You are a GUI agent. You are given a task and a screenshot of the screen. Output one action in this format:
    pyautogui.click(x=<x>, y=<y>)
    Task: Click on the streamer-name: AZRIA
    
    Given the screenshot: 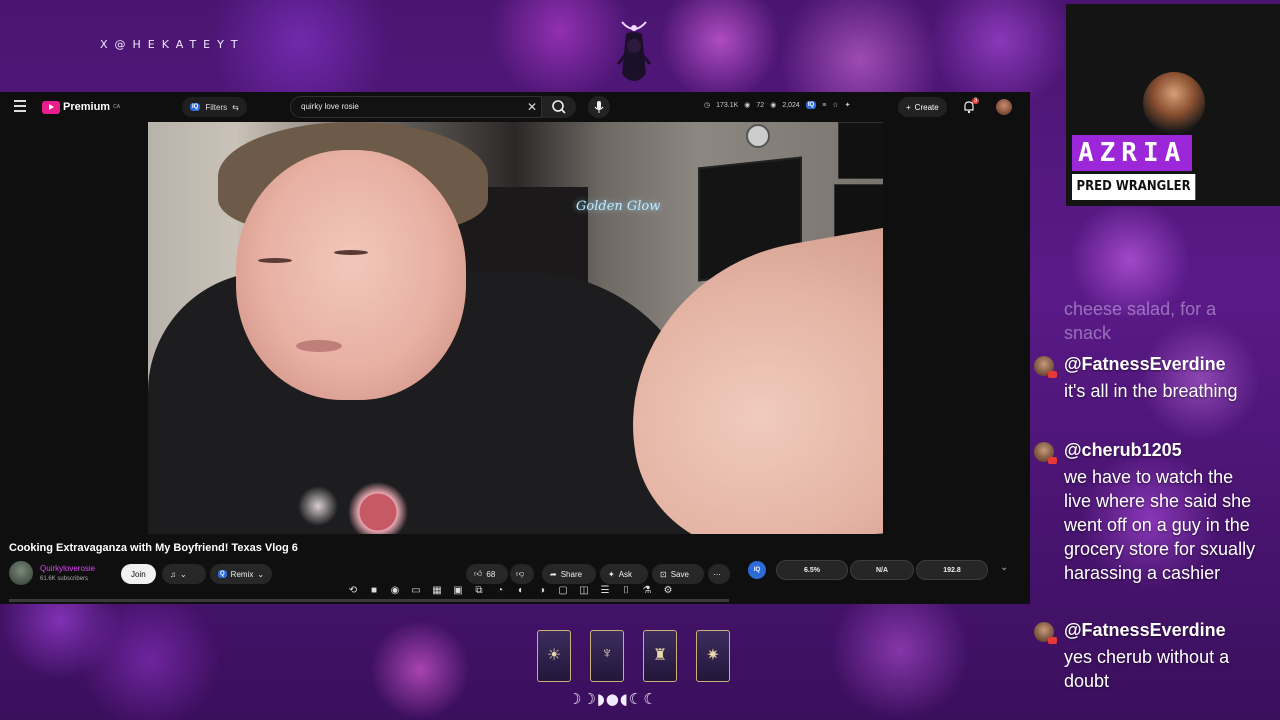 What is the action you would take?
    pyautogui.click(x=1132, y=153)
    